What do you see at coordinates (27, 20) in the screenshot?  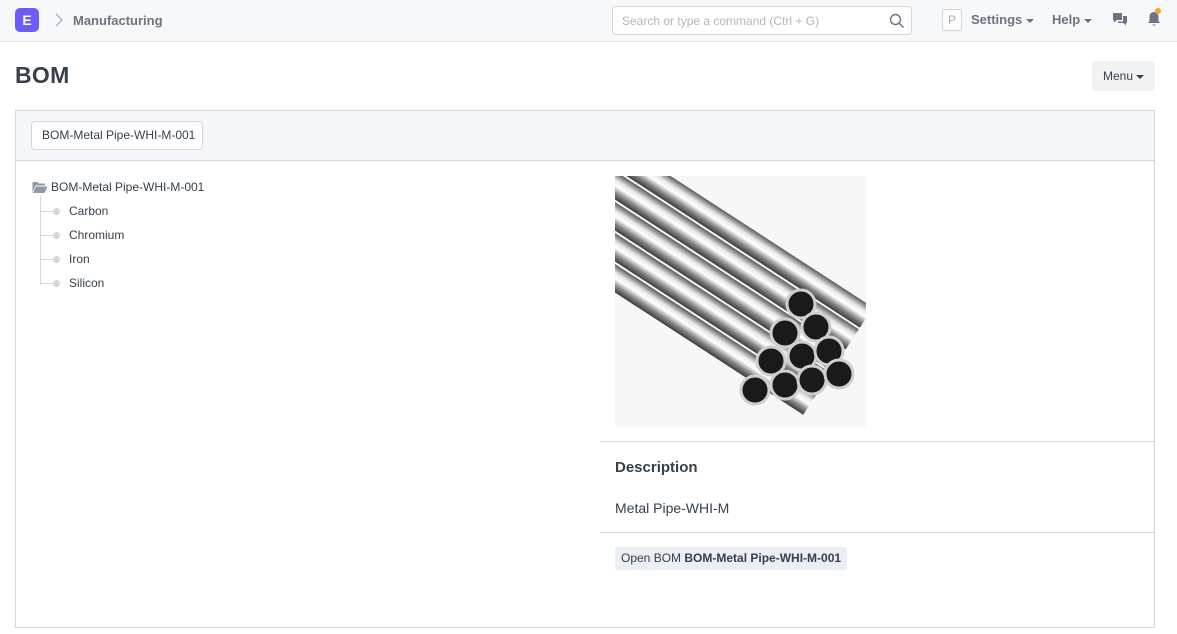 I see `app-logo: E` at bounding box center [27, 20].